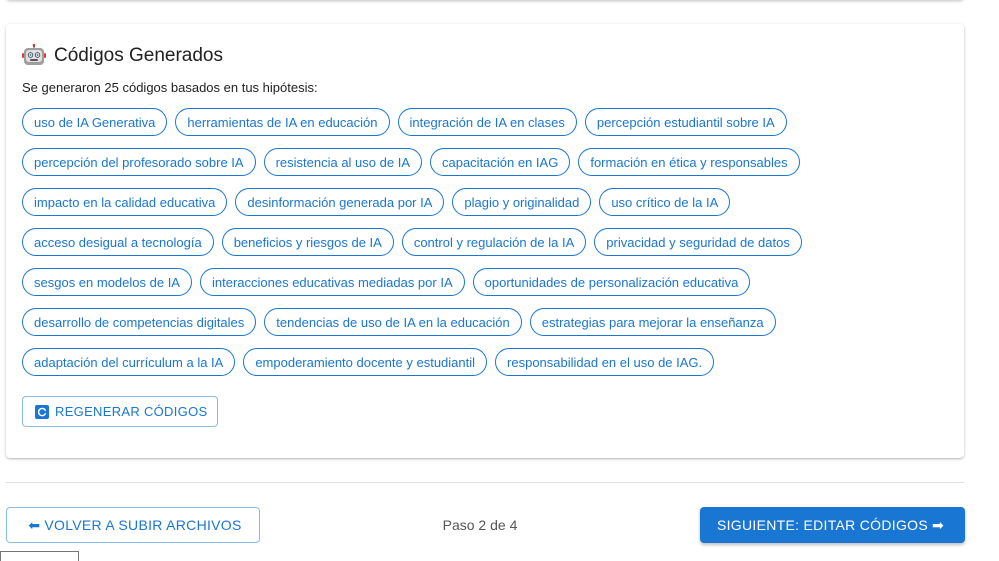  Describe the element at coordinates (500, 162) in the screenshot. I see `code-chip: capacitación en IAG` at that location.